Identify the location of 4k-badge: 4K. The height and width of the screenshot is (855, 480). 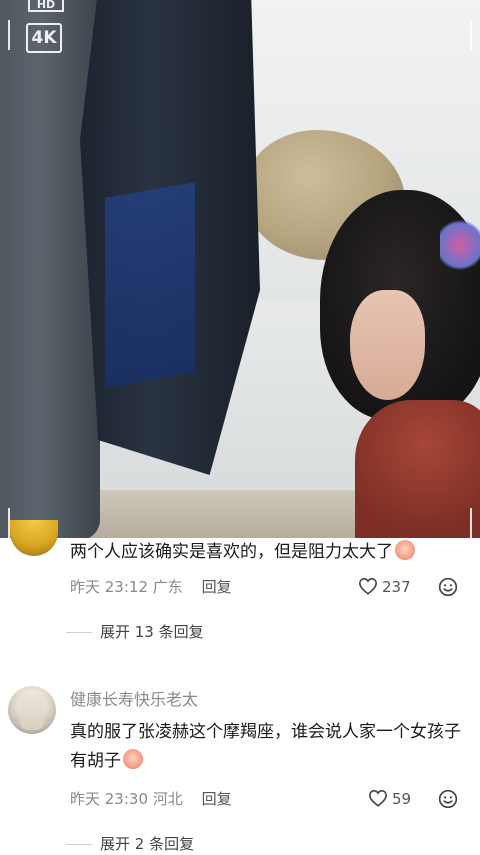
(44, 38).